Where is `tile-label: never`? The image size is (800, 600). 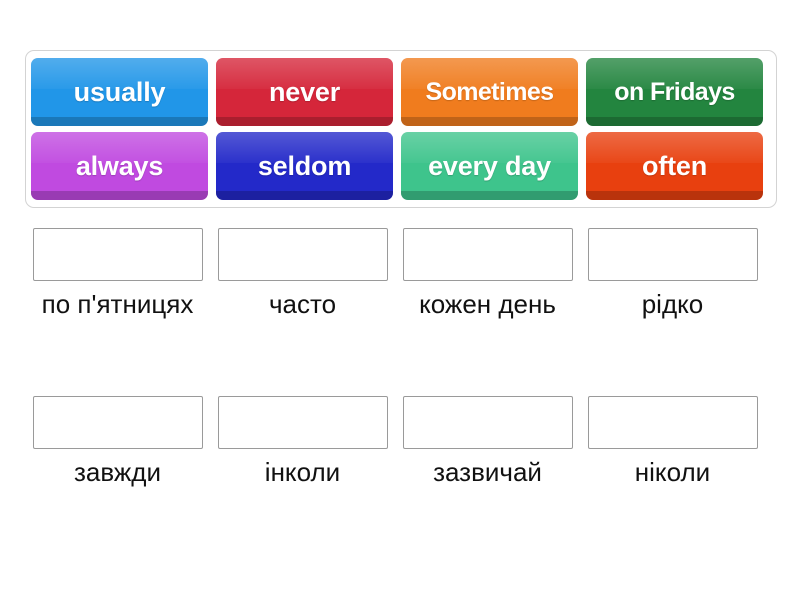
tile-label: never is located at coordinates (304, 91).